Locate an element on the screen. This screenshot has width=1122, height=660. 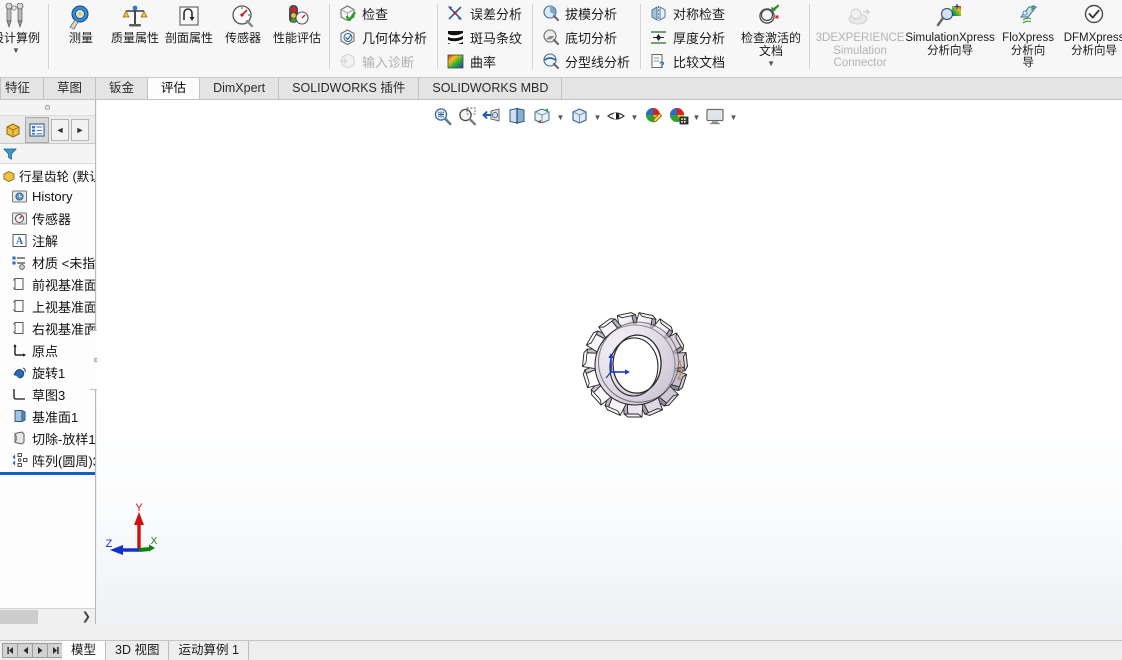
tab-features: 特征 is located at coordinates (22, 88).